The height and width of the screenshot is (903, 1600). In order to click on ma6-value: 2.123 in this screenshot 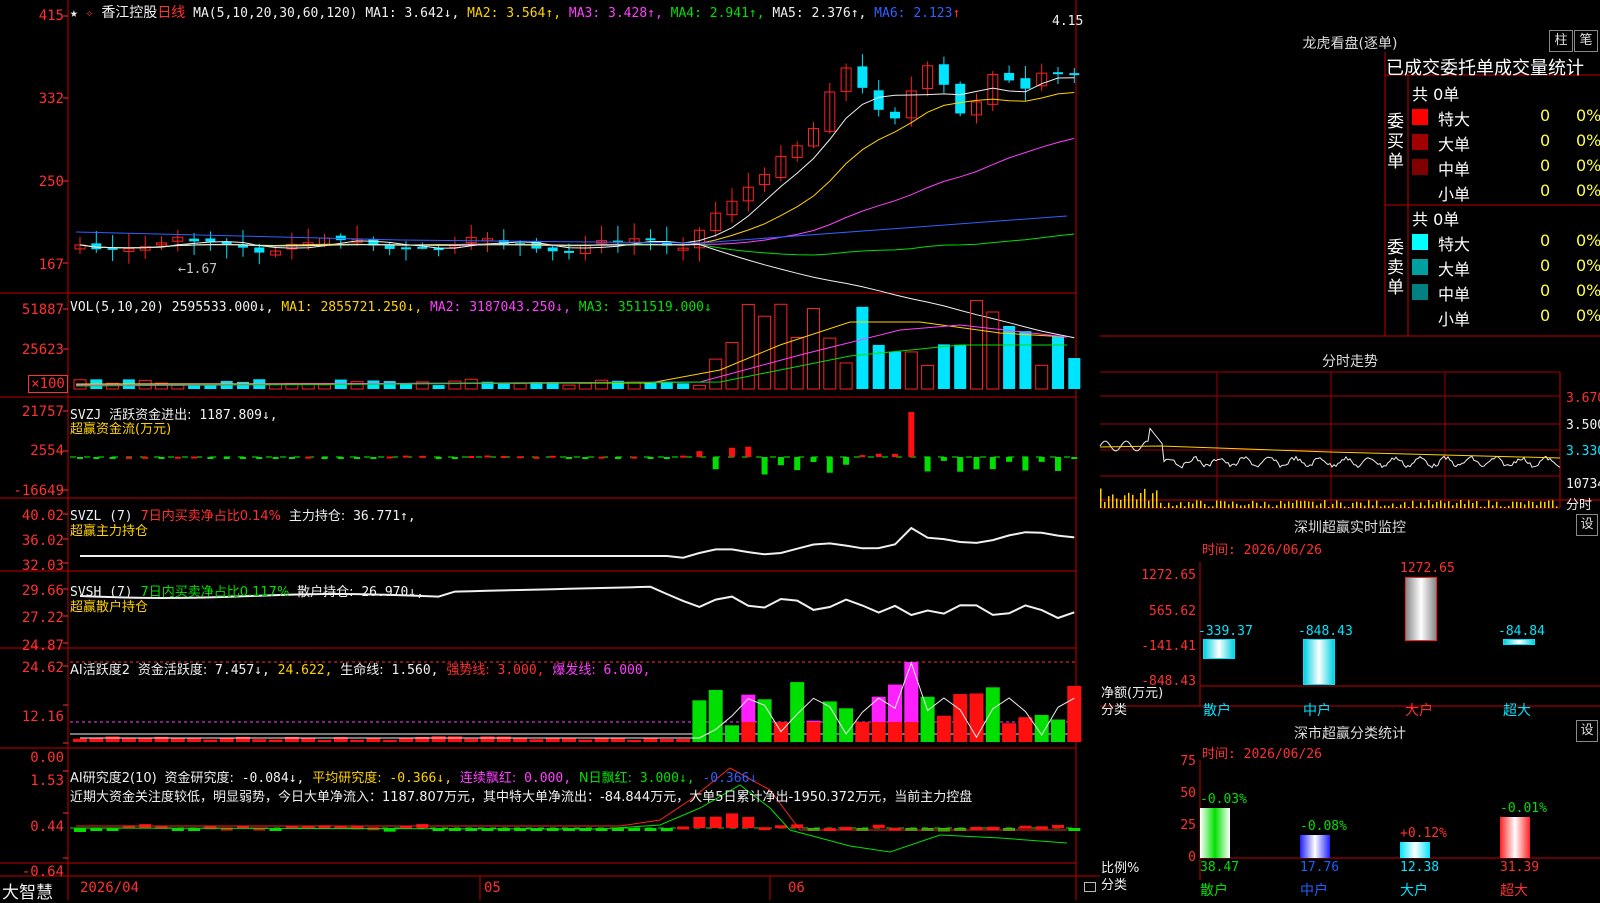, I will do `click(933, 13)`.